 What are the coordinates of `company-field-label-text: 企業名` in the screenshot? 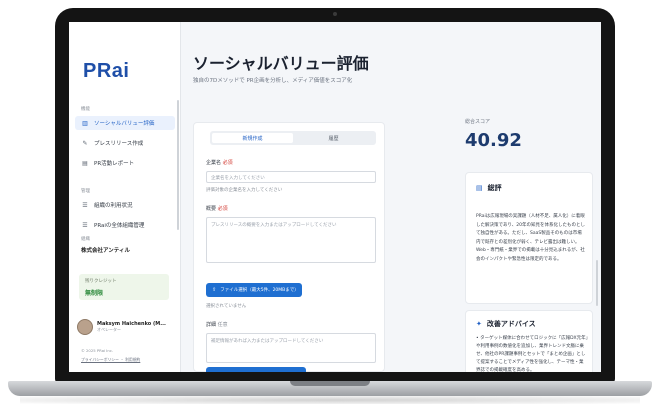 It's located at (214, 163).